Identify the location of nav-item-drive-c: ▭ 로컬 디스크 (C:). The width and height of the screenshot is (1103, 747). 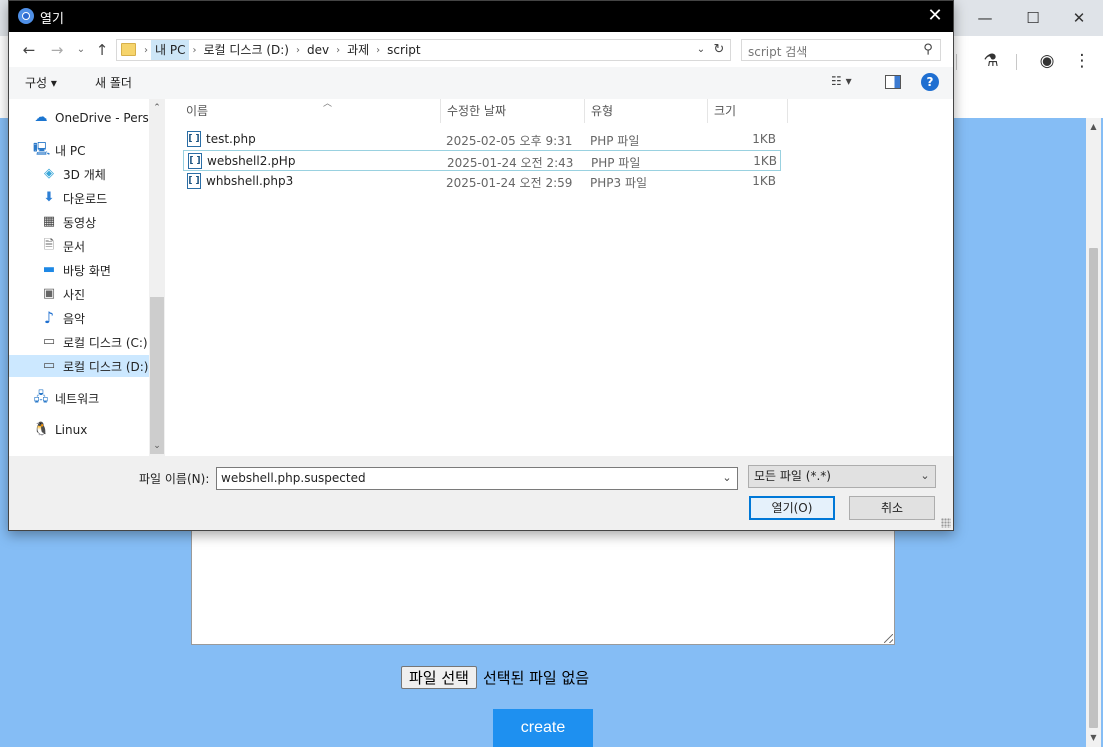
(79, 342).